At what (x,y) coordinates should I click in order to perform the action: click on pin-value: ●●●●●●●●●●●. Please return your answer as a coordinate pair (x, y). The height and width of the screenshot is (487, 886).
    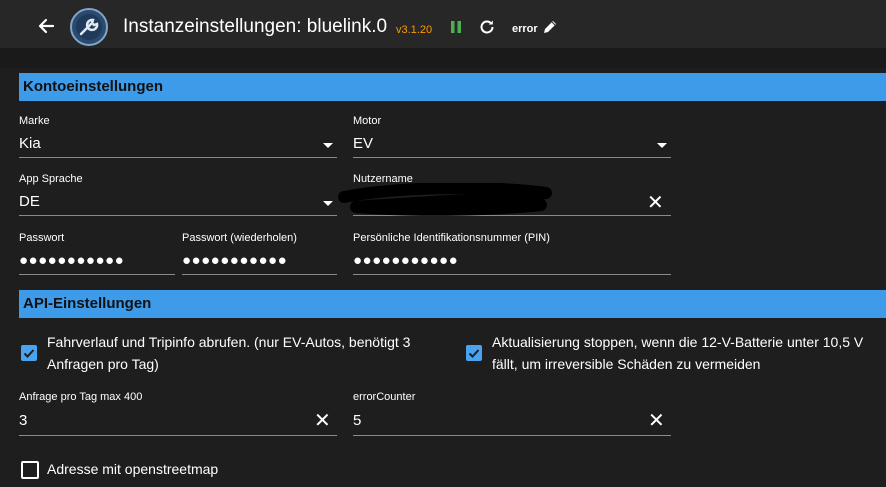
    Looking at the image, I should click on (406, 260).